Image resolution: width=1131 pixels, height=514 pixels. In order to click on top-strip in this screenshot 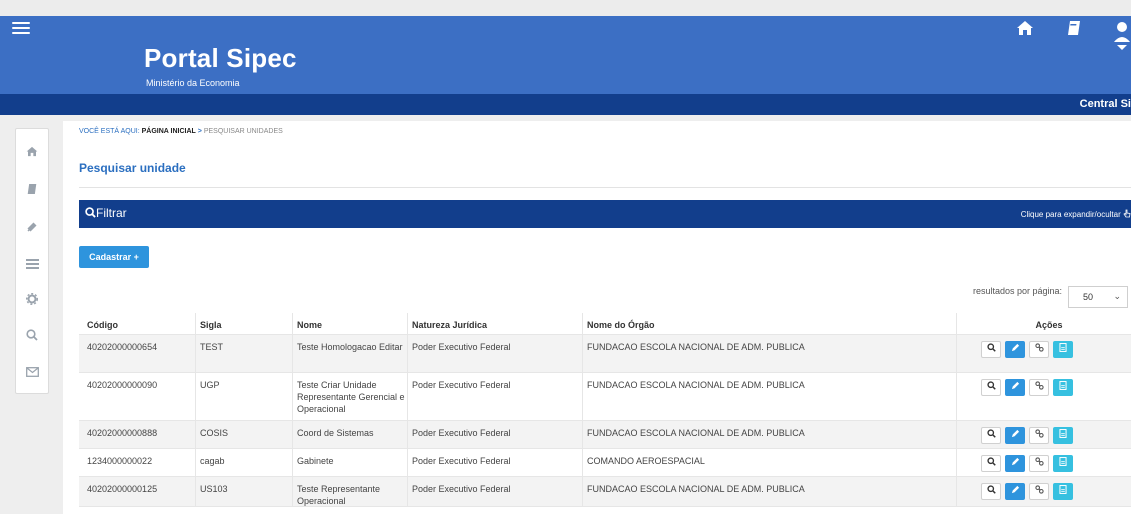, I will do `click(565, 8)`.